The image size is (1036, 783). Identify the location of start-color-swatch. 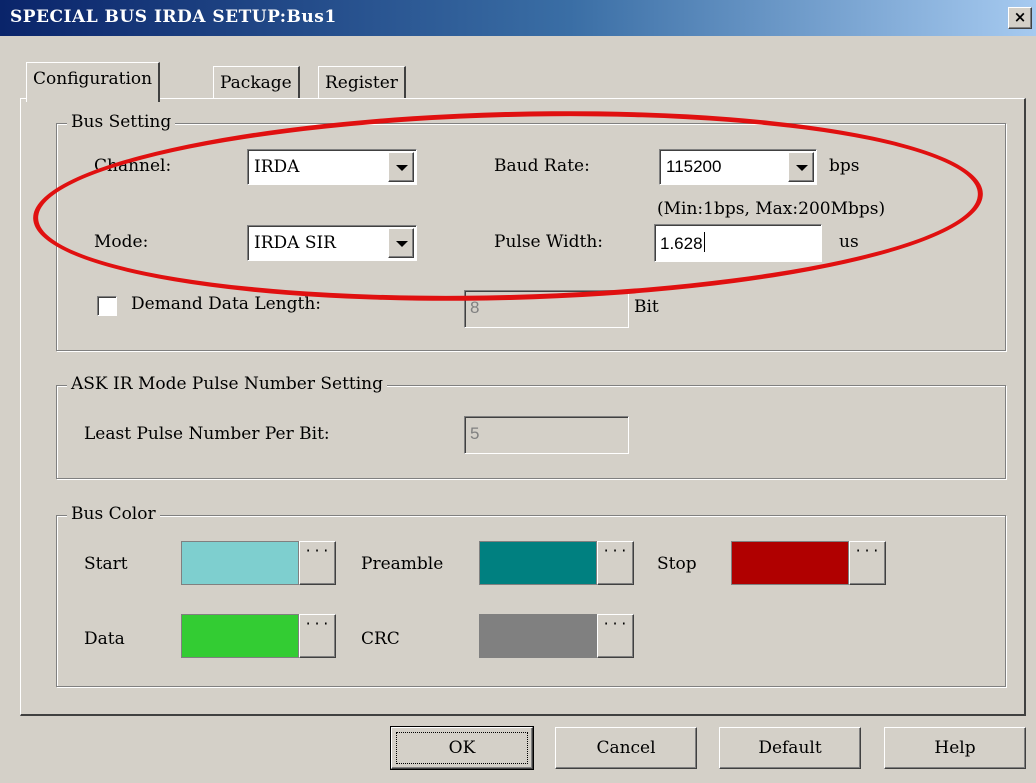
(240, 563).